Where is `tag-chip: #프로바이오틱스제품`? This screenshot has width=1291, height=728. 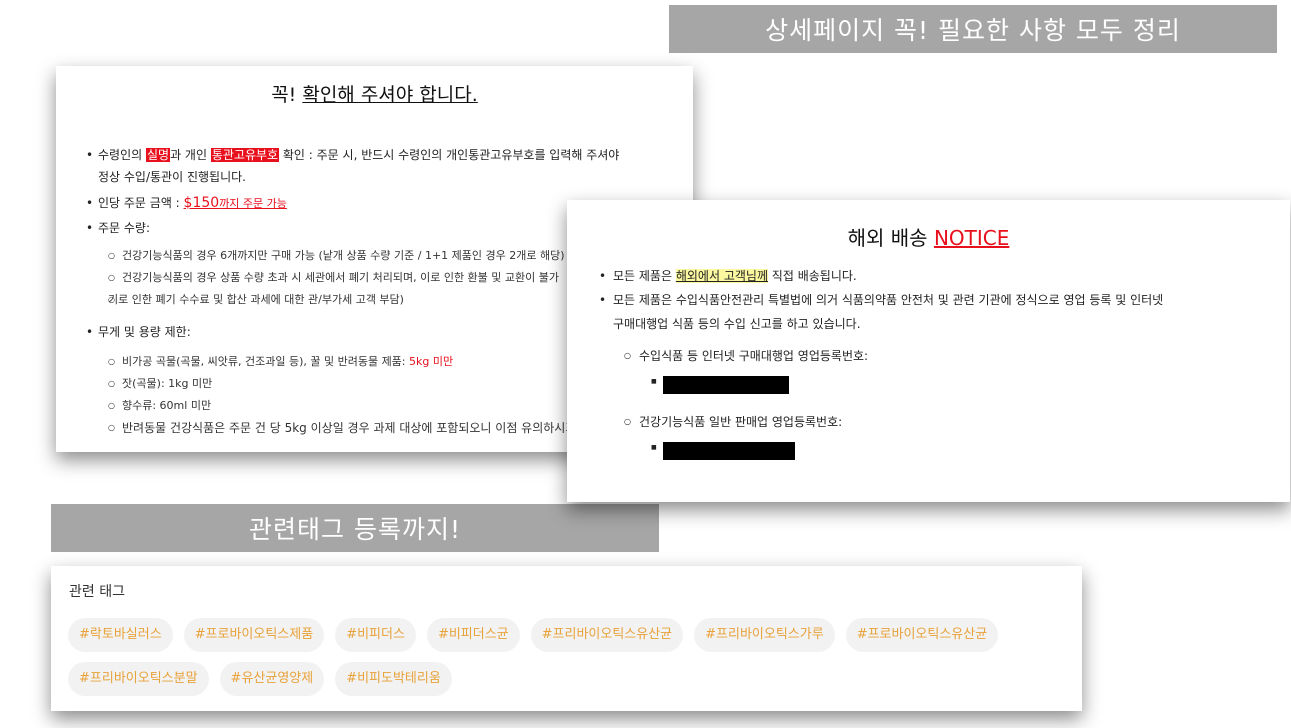
tag-chip: #프로바이오틱스제품 is located at coordinates (254, 635).